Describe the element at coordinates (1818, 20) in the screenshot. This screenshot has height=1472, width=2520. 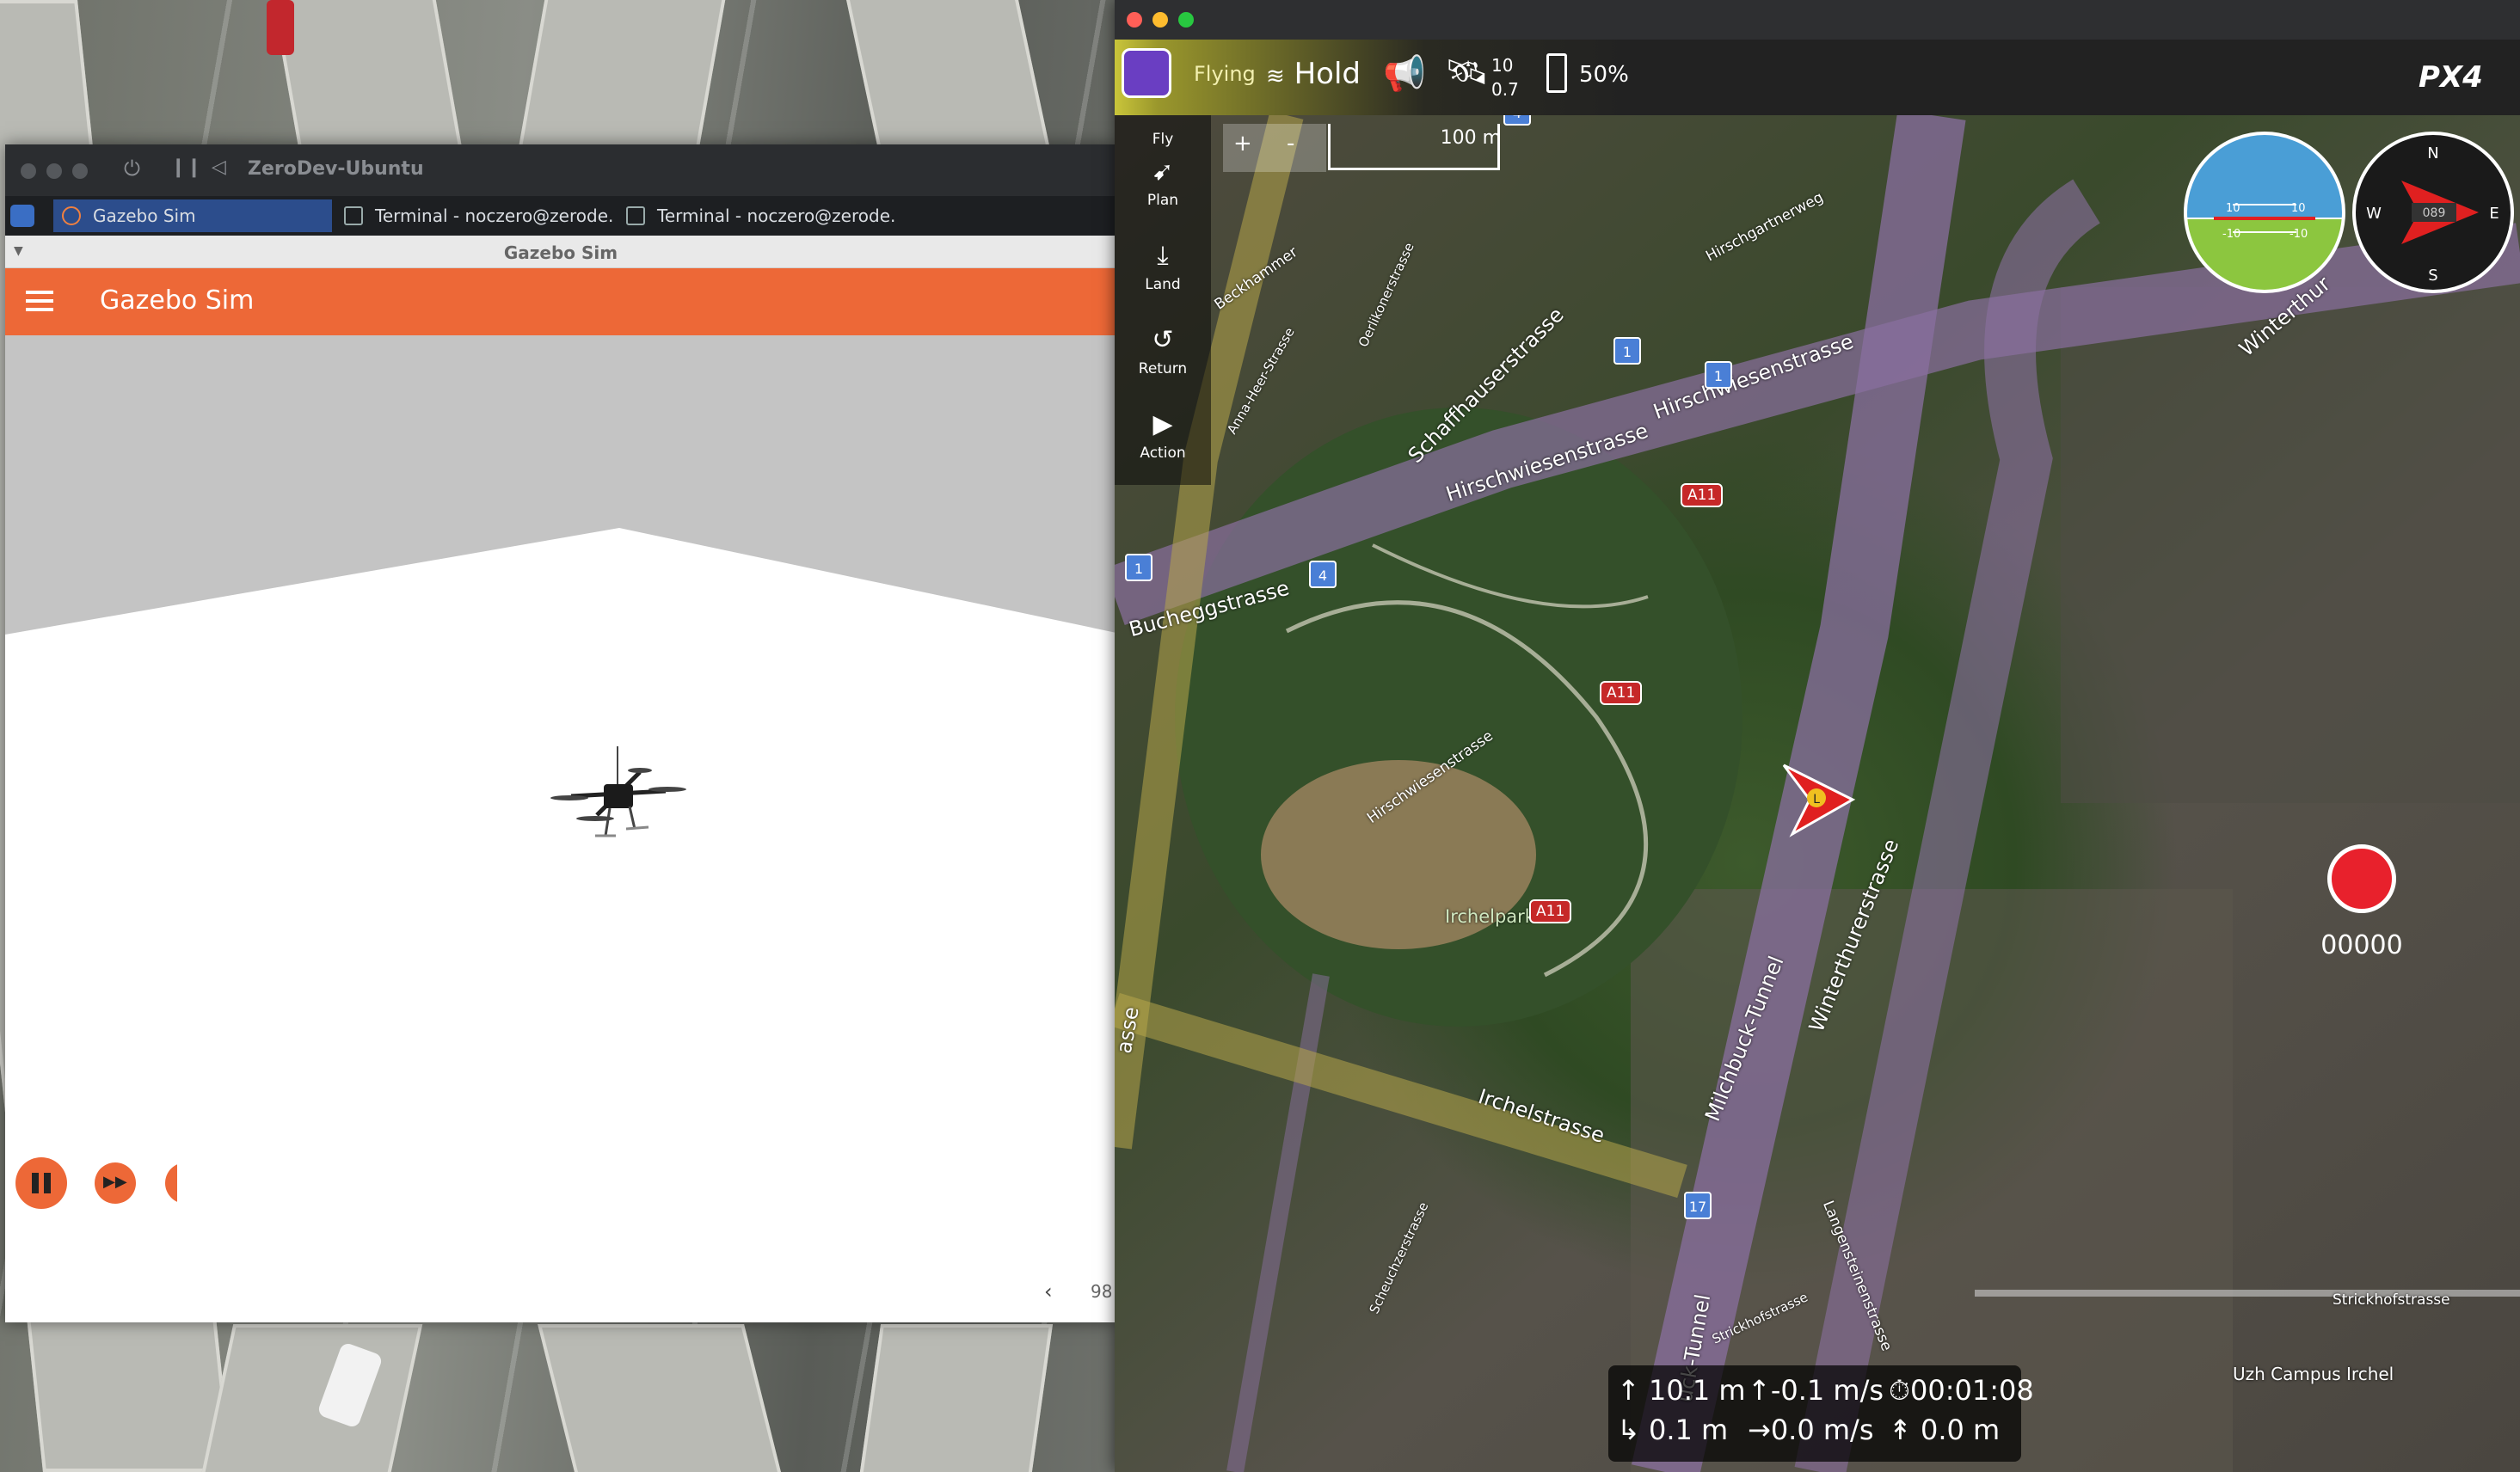
I see `window-titlebar` at that location.